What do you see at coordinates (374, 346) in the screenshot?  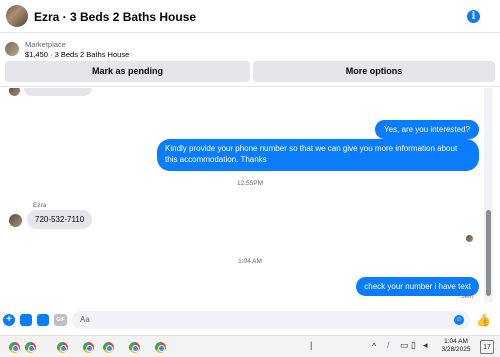 I see `chevron-up-icon: ^` at bounding box center [374, 346].